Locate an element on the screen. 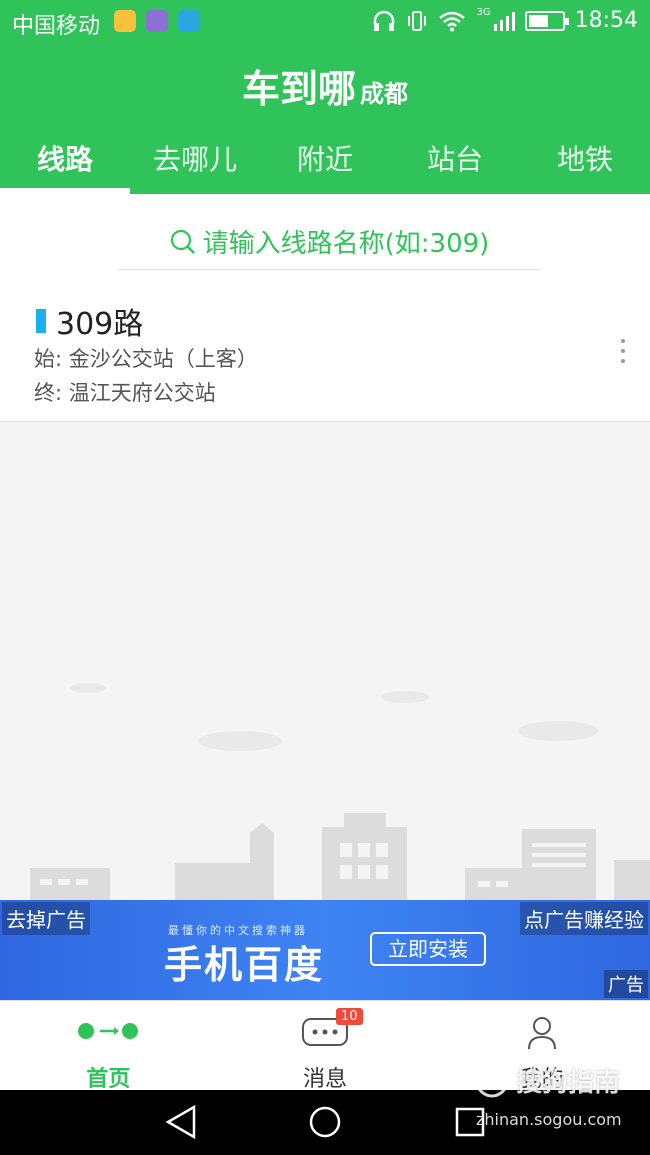 Image resolution: width=650 pixels, height=1155 pixels. battery-icon is located at coordinates (546, 20).